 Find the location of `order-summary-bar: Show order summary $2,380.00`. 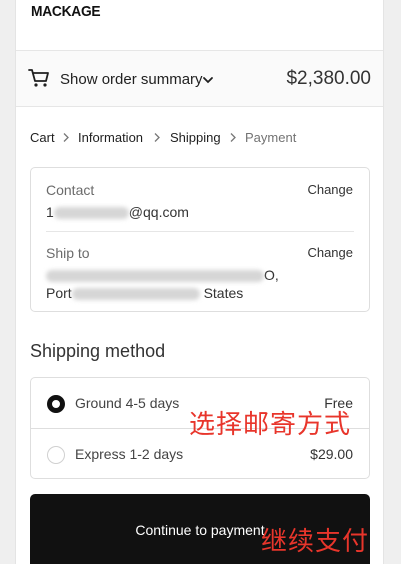

order-summary-bar: Show order summary $2,380.00 is located at coordinates (199, 78).